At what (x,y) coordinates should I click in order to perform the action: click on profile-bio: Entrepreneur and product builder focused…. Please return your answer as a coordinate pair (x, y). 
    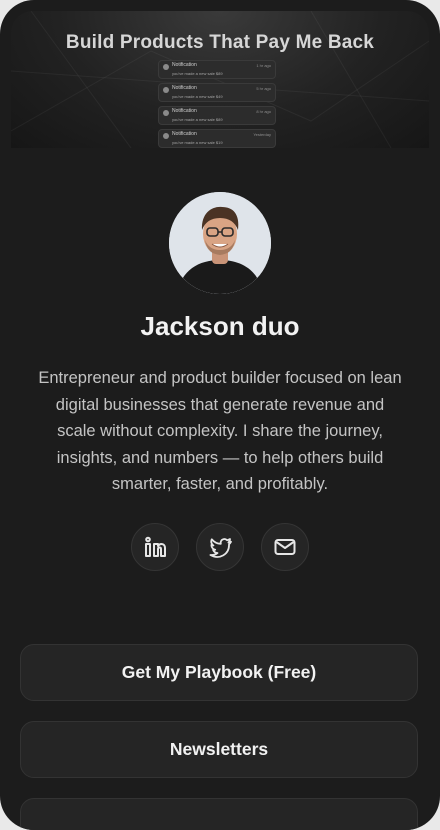
    Looking at the image, I should click on (220, 431).